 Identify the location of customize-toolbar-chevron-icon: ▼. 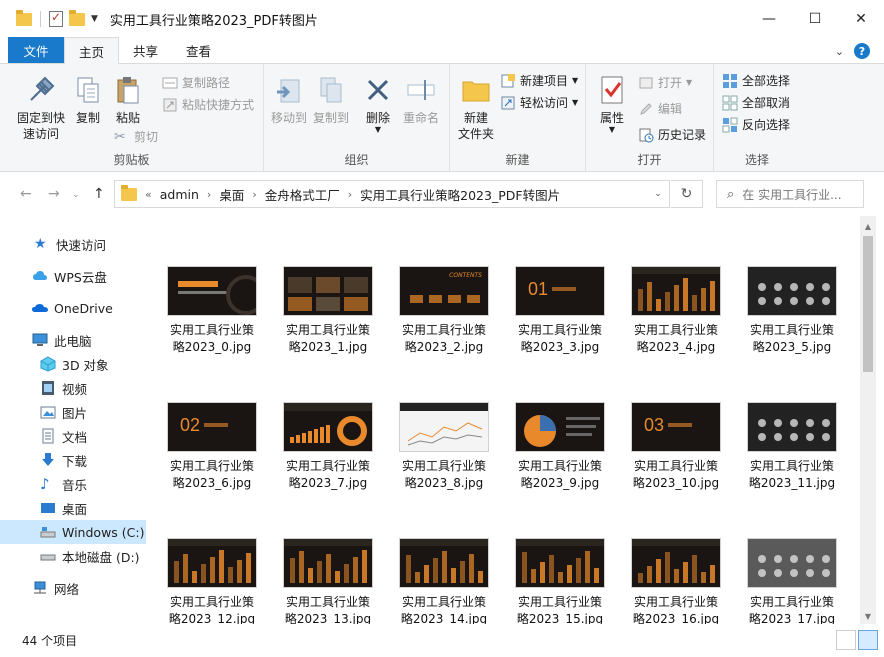
(94, 19).